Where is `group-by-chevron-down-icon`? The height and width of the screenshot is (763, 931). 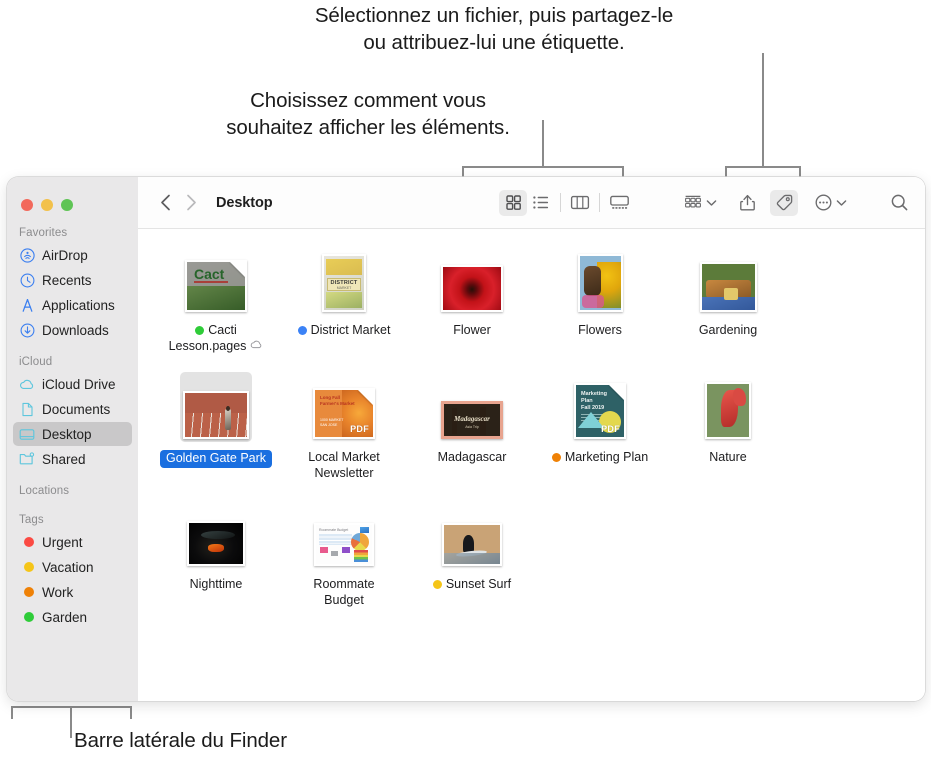
group-by-chevron-down-icon is located at coordinates (711, 203).